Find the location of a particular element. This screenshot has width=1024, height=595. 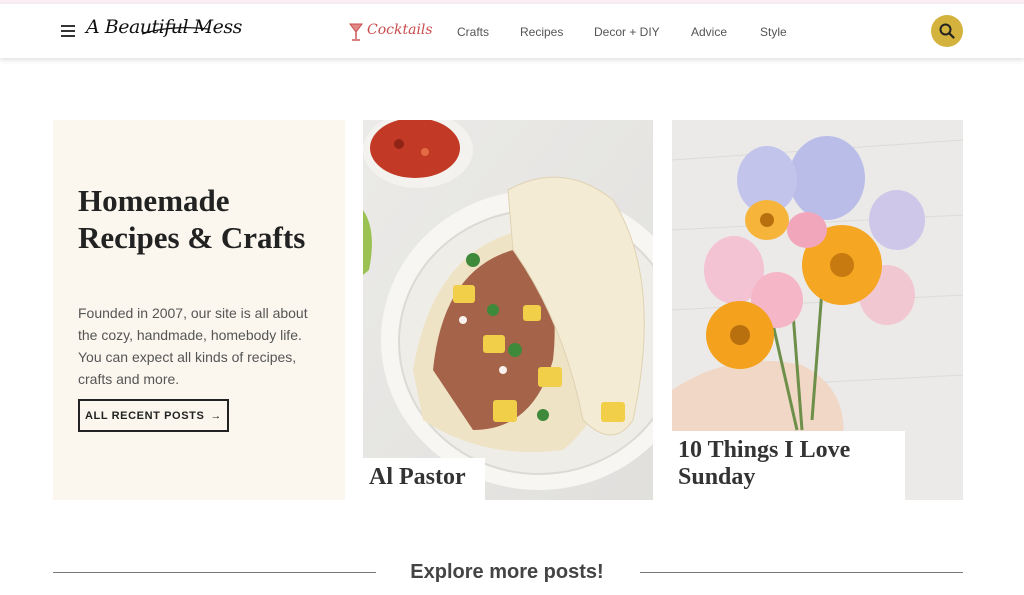

tile-label-al-pastor: Al Pastor is located at coordinates (424, 479).